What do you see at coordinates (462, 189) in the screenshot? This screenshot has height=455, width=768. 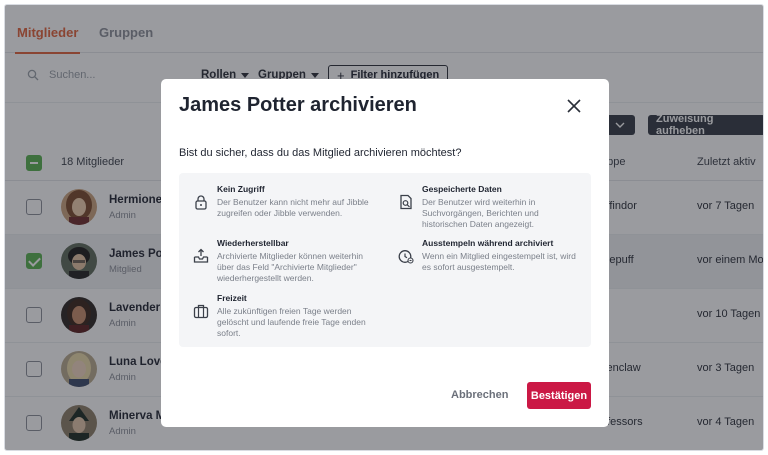 I see `info-title: Gespeicherte Daten` at bounding box center [462, 189].